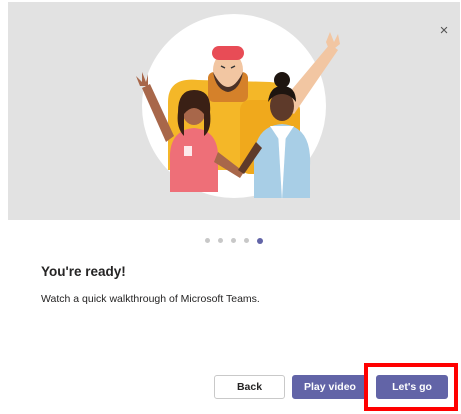 This screenshot has height=414, width=461. I want to click on close-button: ×, so click(444, 30).